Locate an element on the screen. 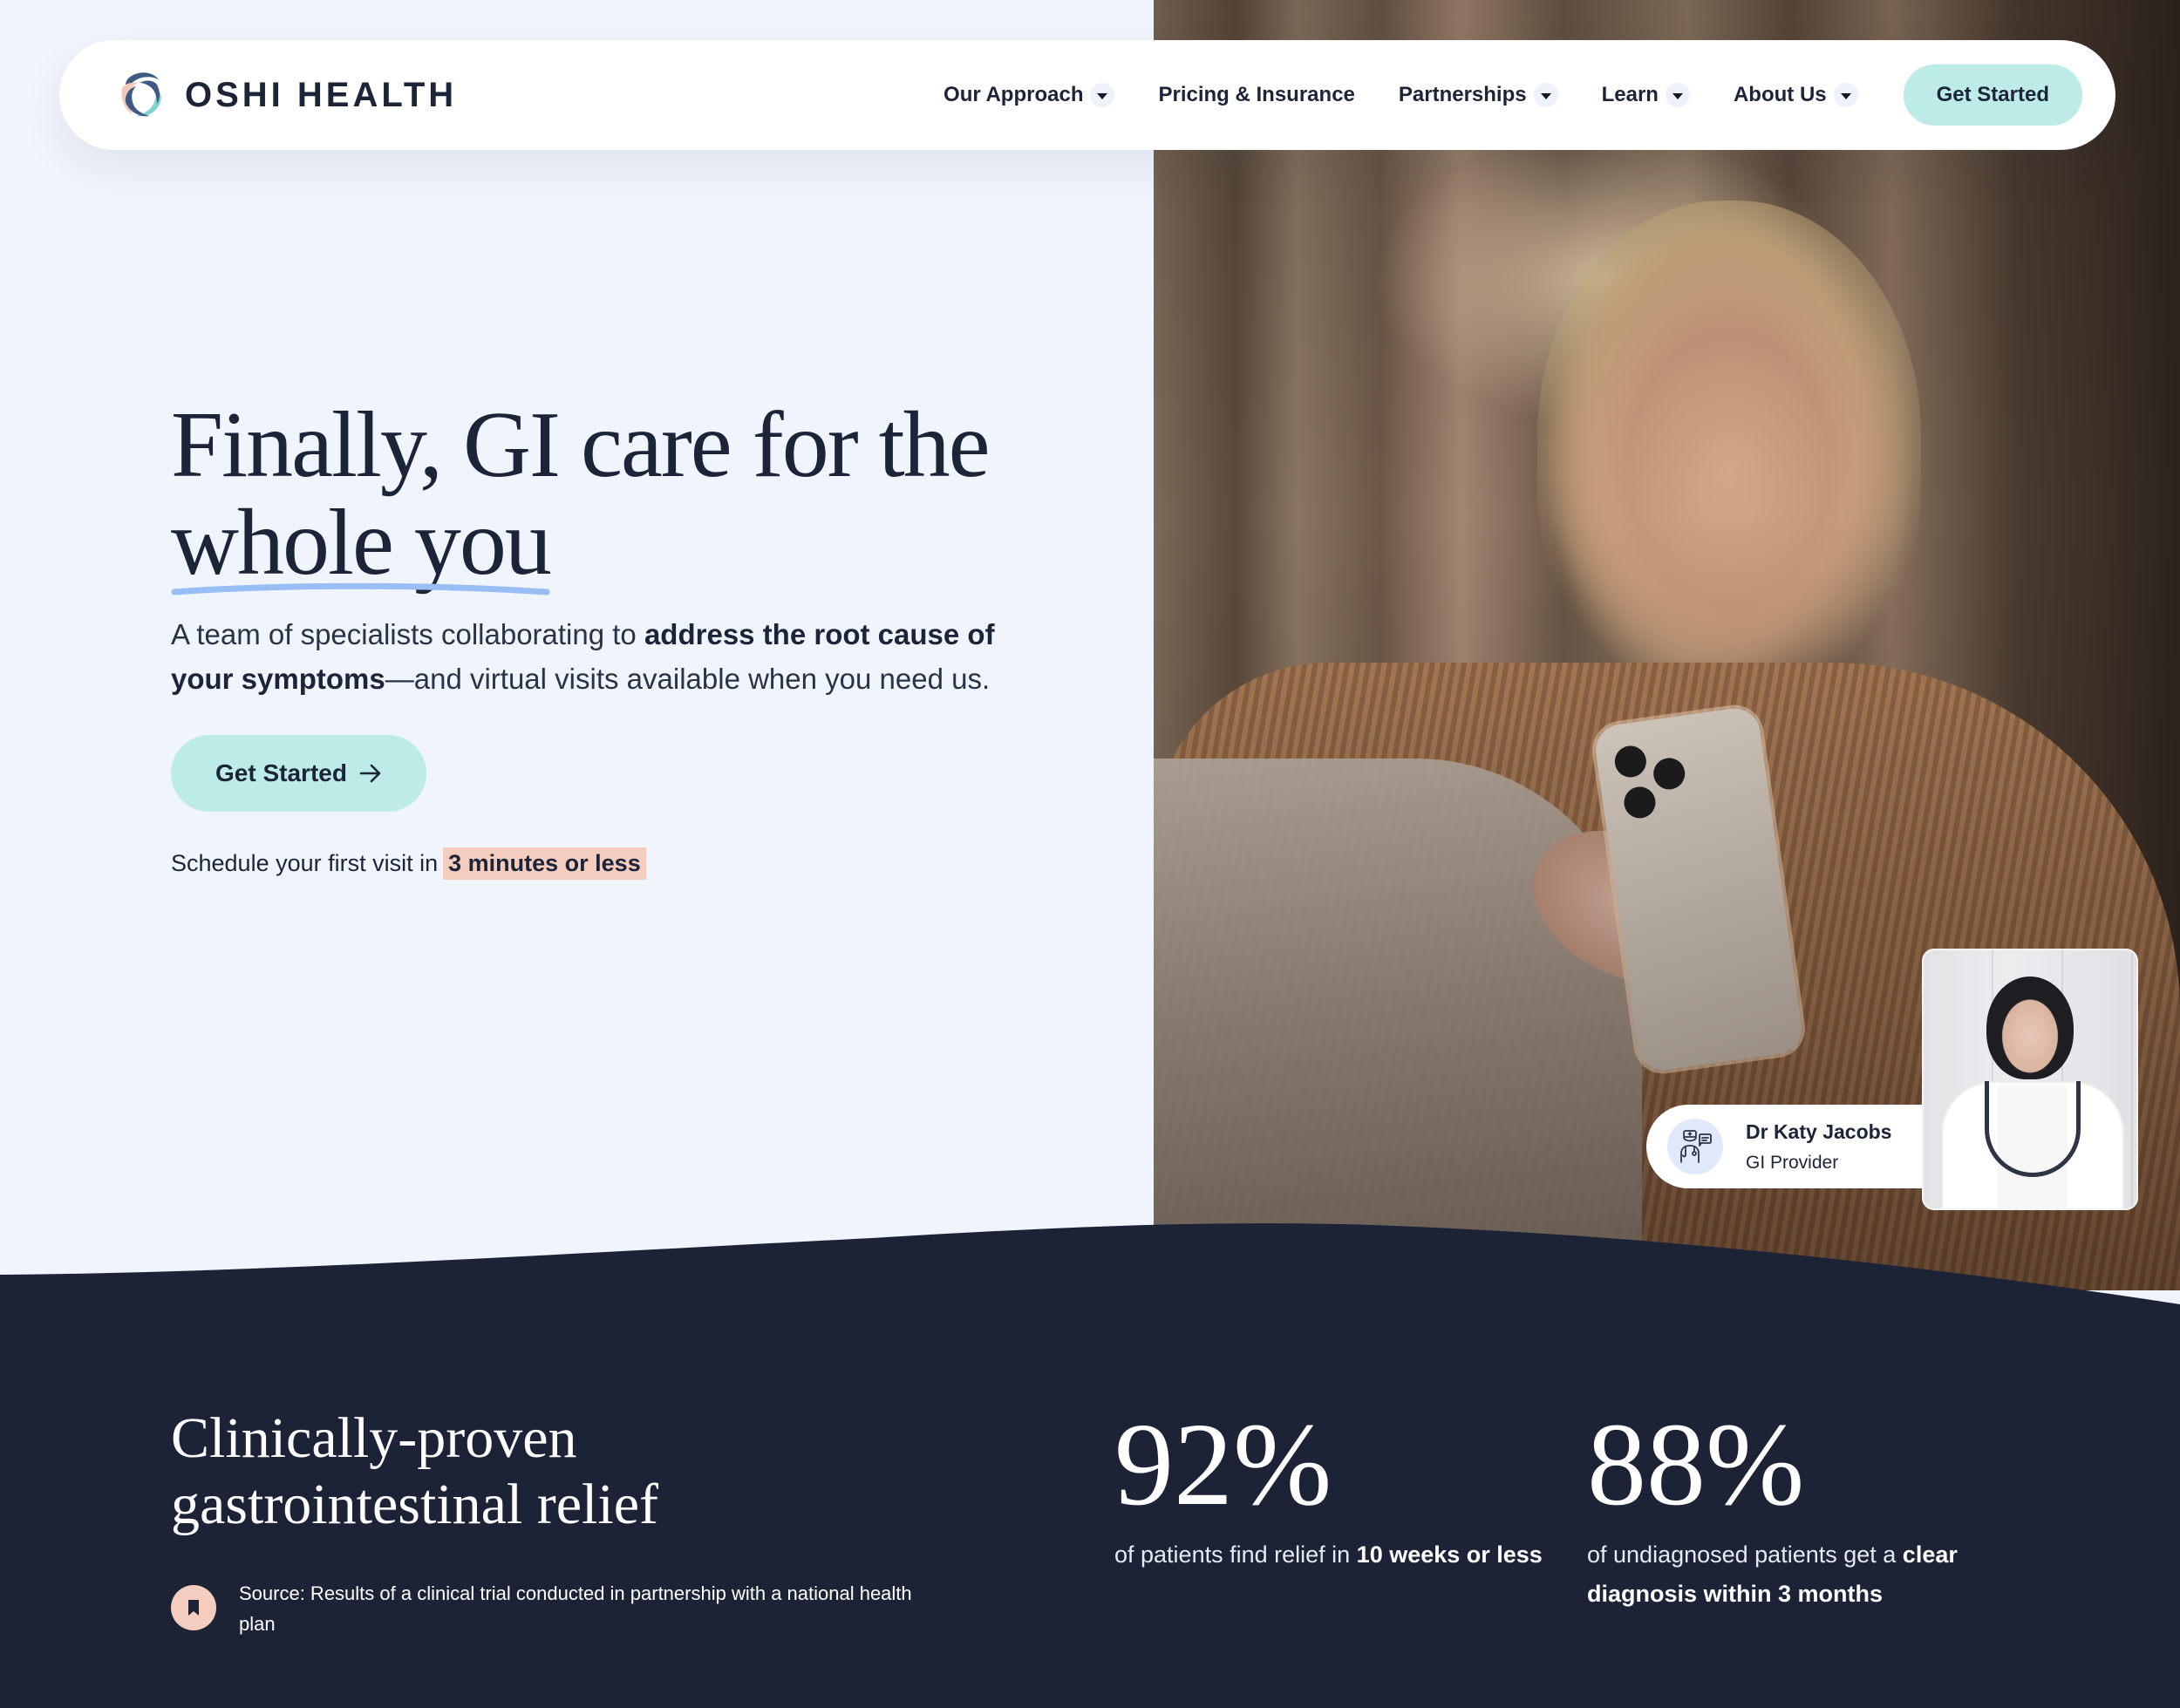 The image size is (2180, 1708). doctor-chat-icon is located at coordinates (1695, 1147).